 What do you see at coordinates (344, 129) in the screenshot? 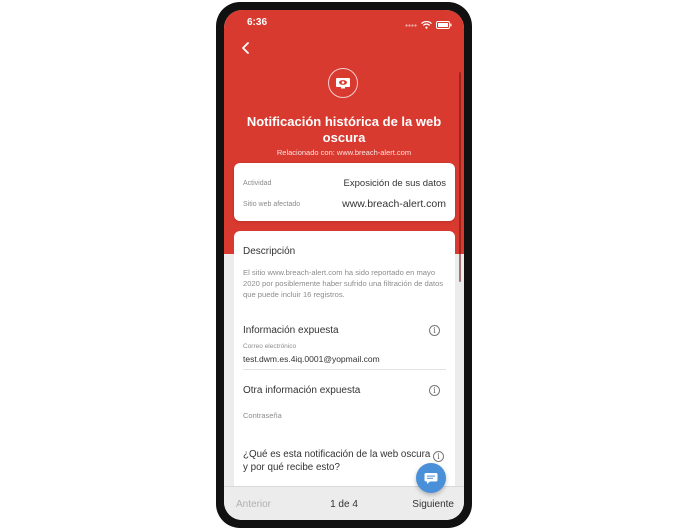
I see `page-title: Notificación histórica de la web oscura` at bounding box center [344, 129].